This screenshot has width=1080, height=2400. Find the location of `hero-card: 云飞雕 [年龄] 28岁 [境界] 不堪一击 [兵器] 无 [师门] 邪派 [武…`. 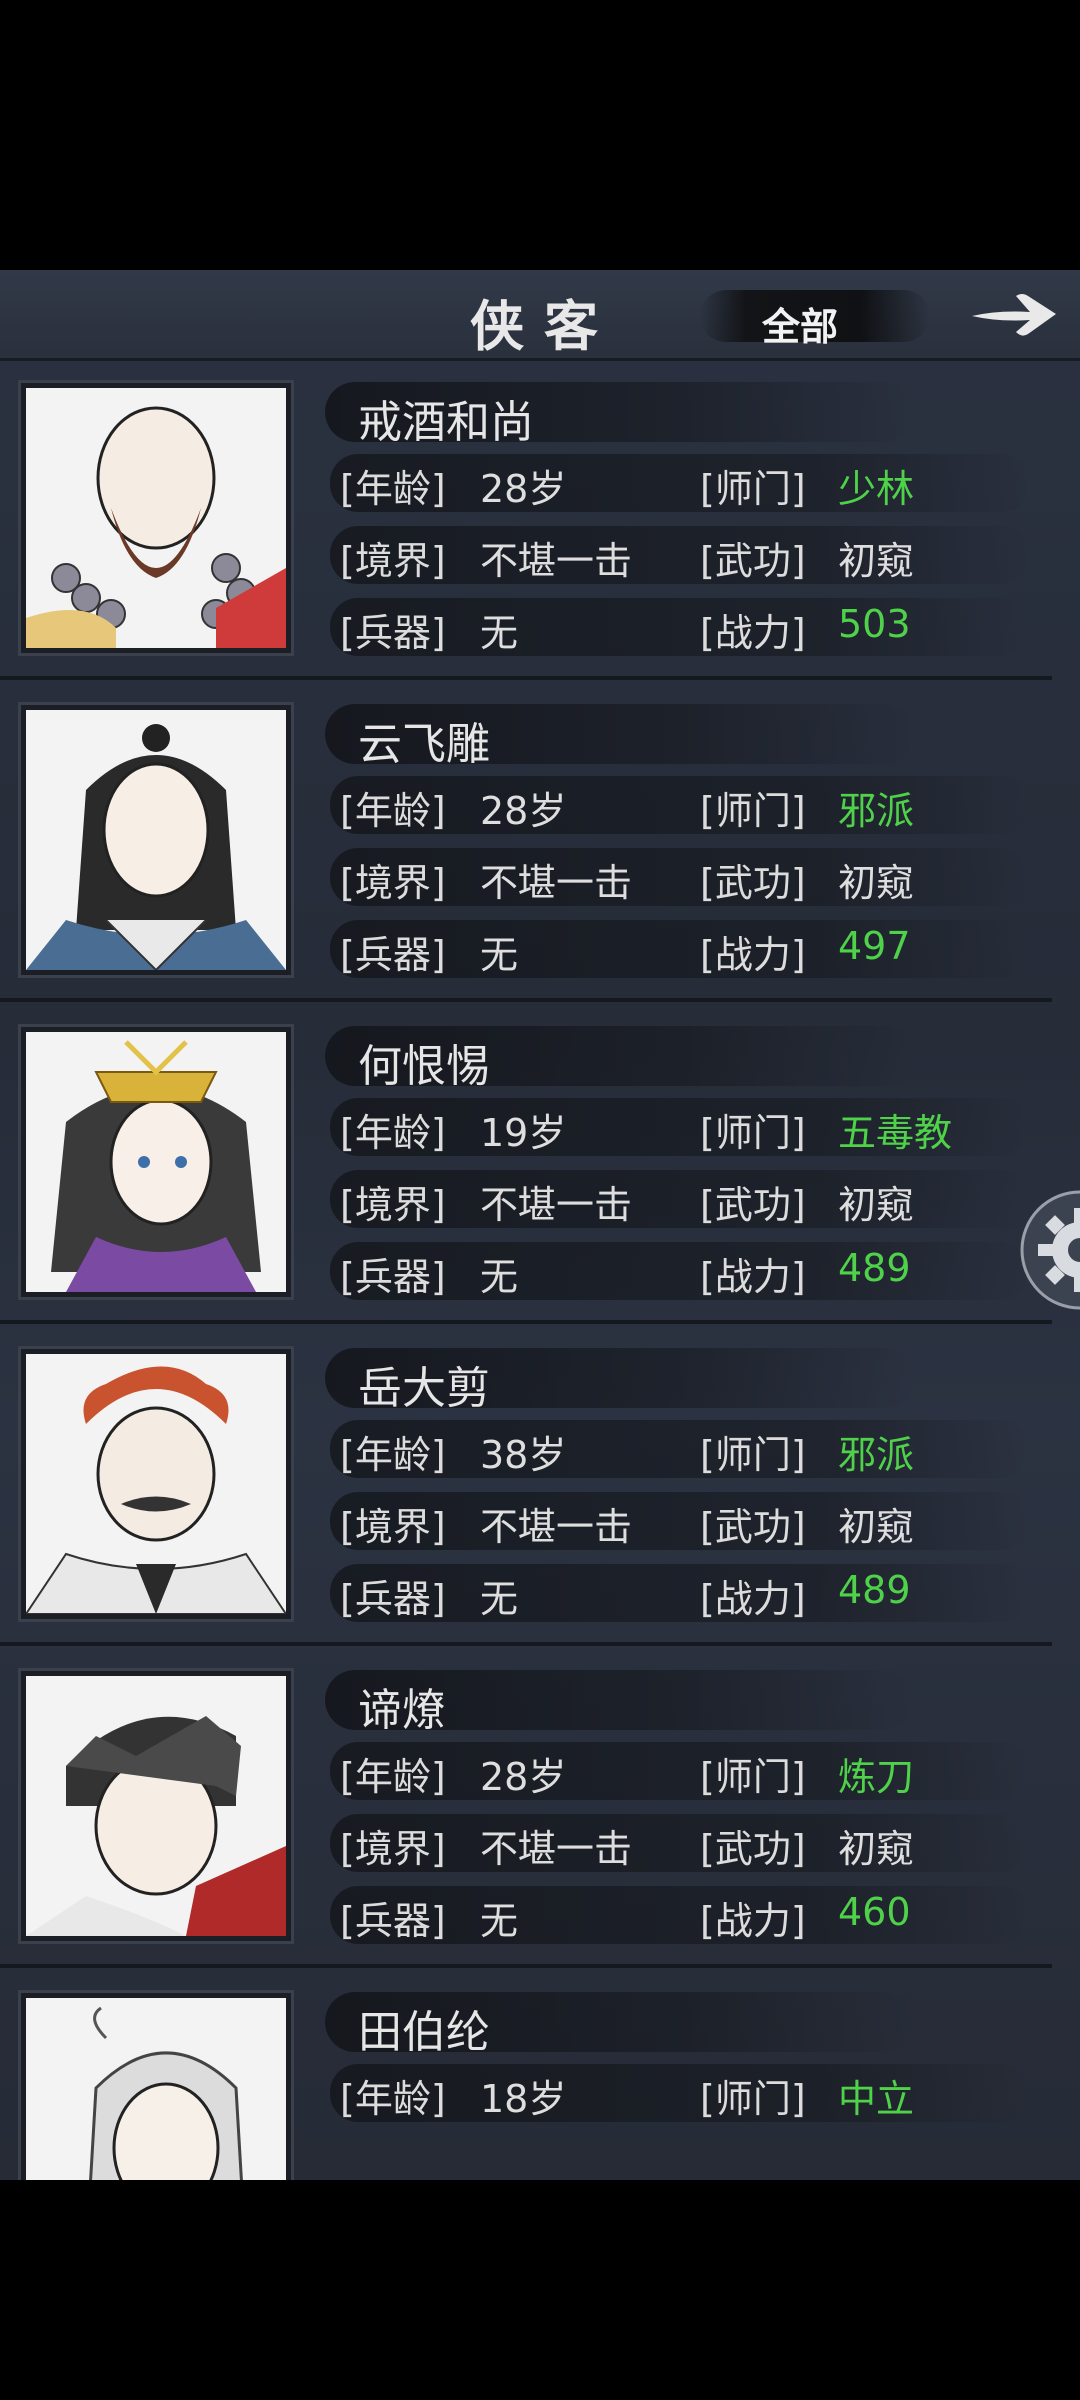

hero-card: 云飞雕 [年龄] 28岁 [境界] 不堪一击 [兵器] 无 [师门] 邪派 [武… is located at coordinates (526, 843).